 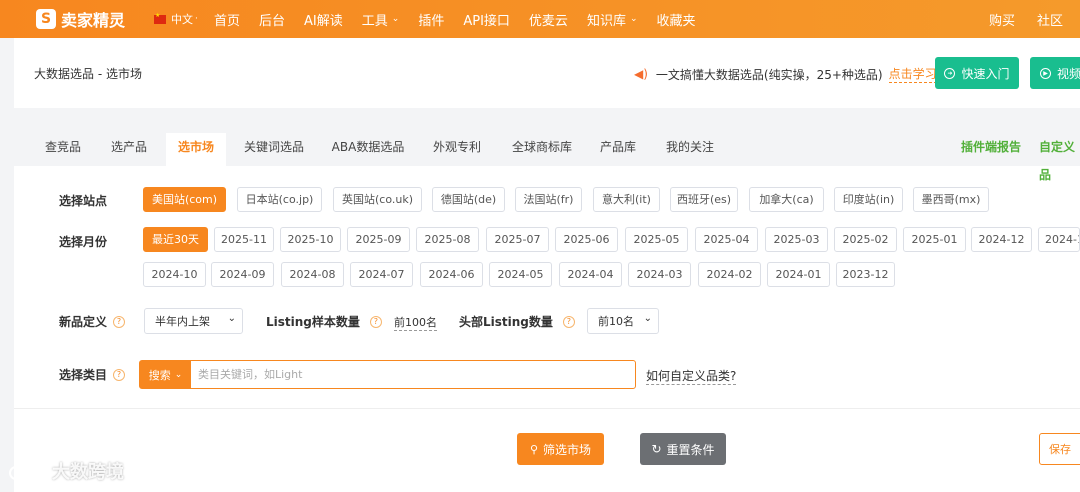 I want to click on logo: S 卖家精灵, so click(x=91, y=19).